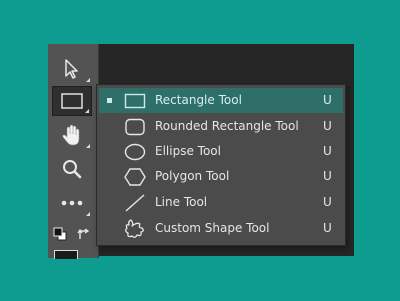 The width and height of the screenshot is (400, 301). I want to click on line-icon, so click(135, 202).